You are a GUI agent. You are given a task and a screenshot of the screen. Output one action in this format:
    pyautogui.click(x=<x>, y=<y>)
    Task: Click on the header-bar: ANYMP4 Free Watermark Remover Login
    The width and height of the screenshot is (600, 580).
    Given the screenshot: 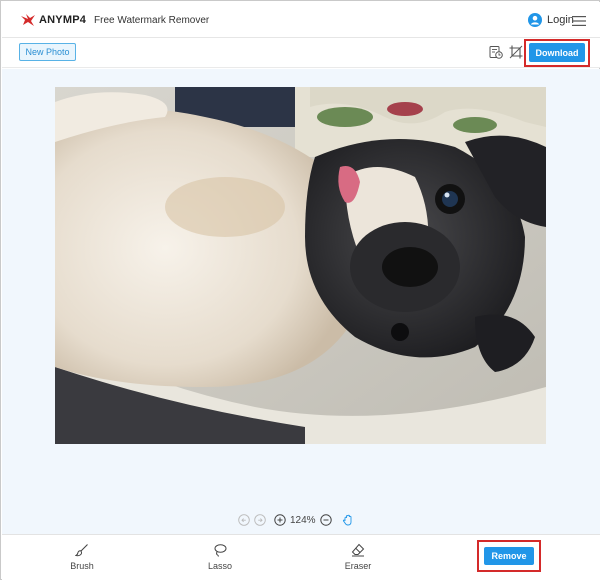 What is the action you would take?
    pyautogui.click(x=301, y=20)
    